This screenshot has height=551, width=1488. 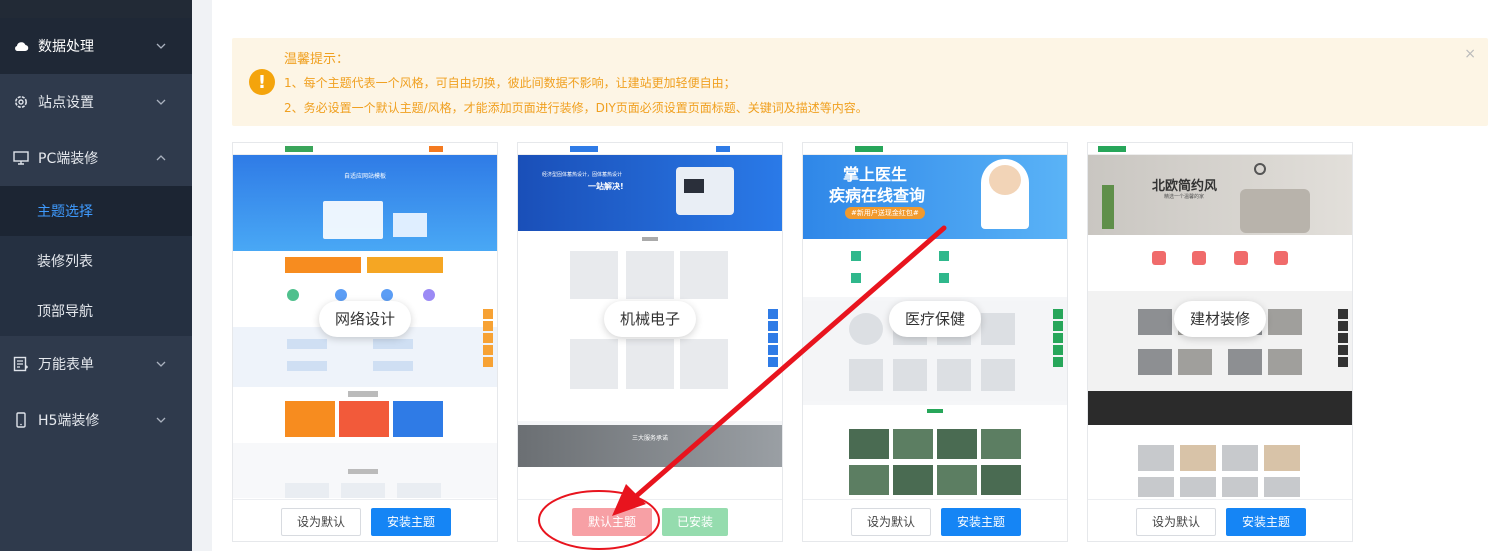 I want to click on preview-hero-text: 精选一个温馨的家, so click(x=1184, y=197).